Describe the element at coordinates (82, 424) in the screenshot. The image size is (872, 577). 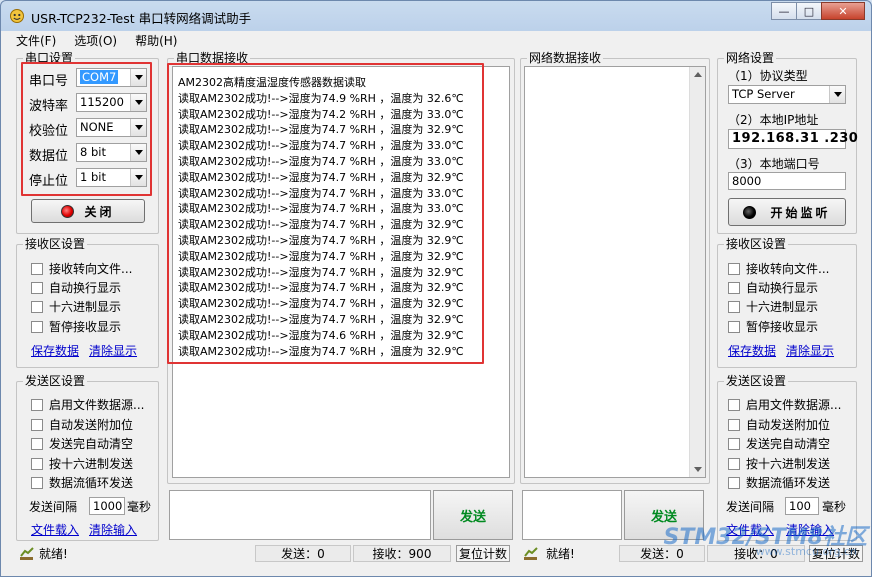
I see `serial-send-option-append: 自动发送附加位` at that location.